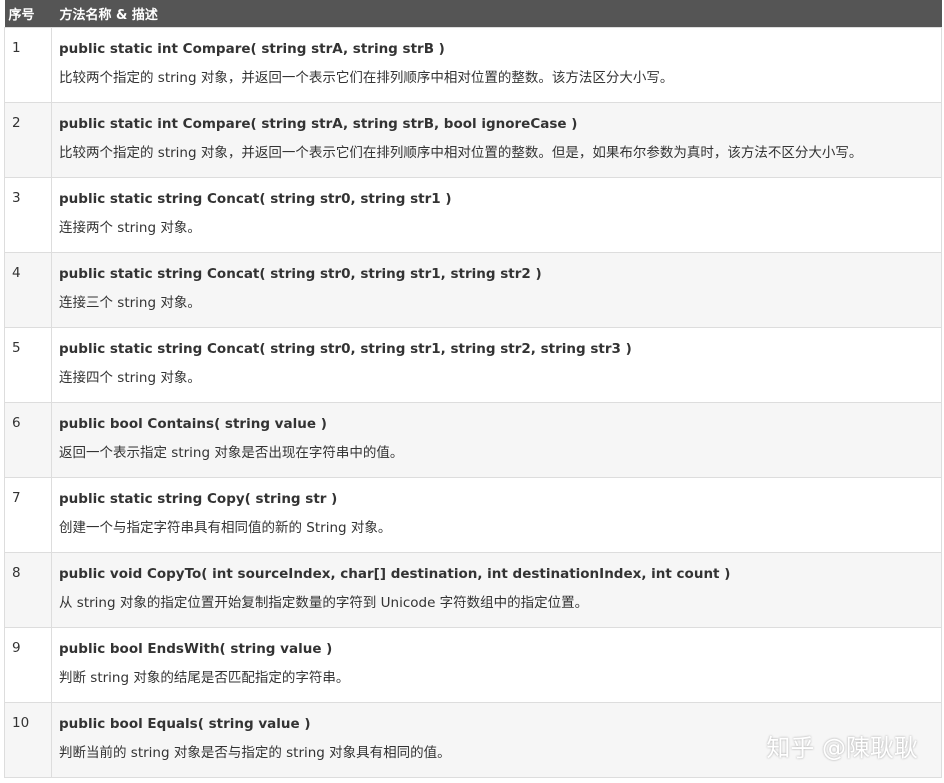 This screenshot has width=944, height=783. I want to click on method-description: 连接三个 string 对象。, so click(130, 303).